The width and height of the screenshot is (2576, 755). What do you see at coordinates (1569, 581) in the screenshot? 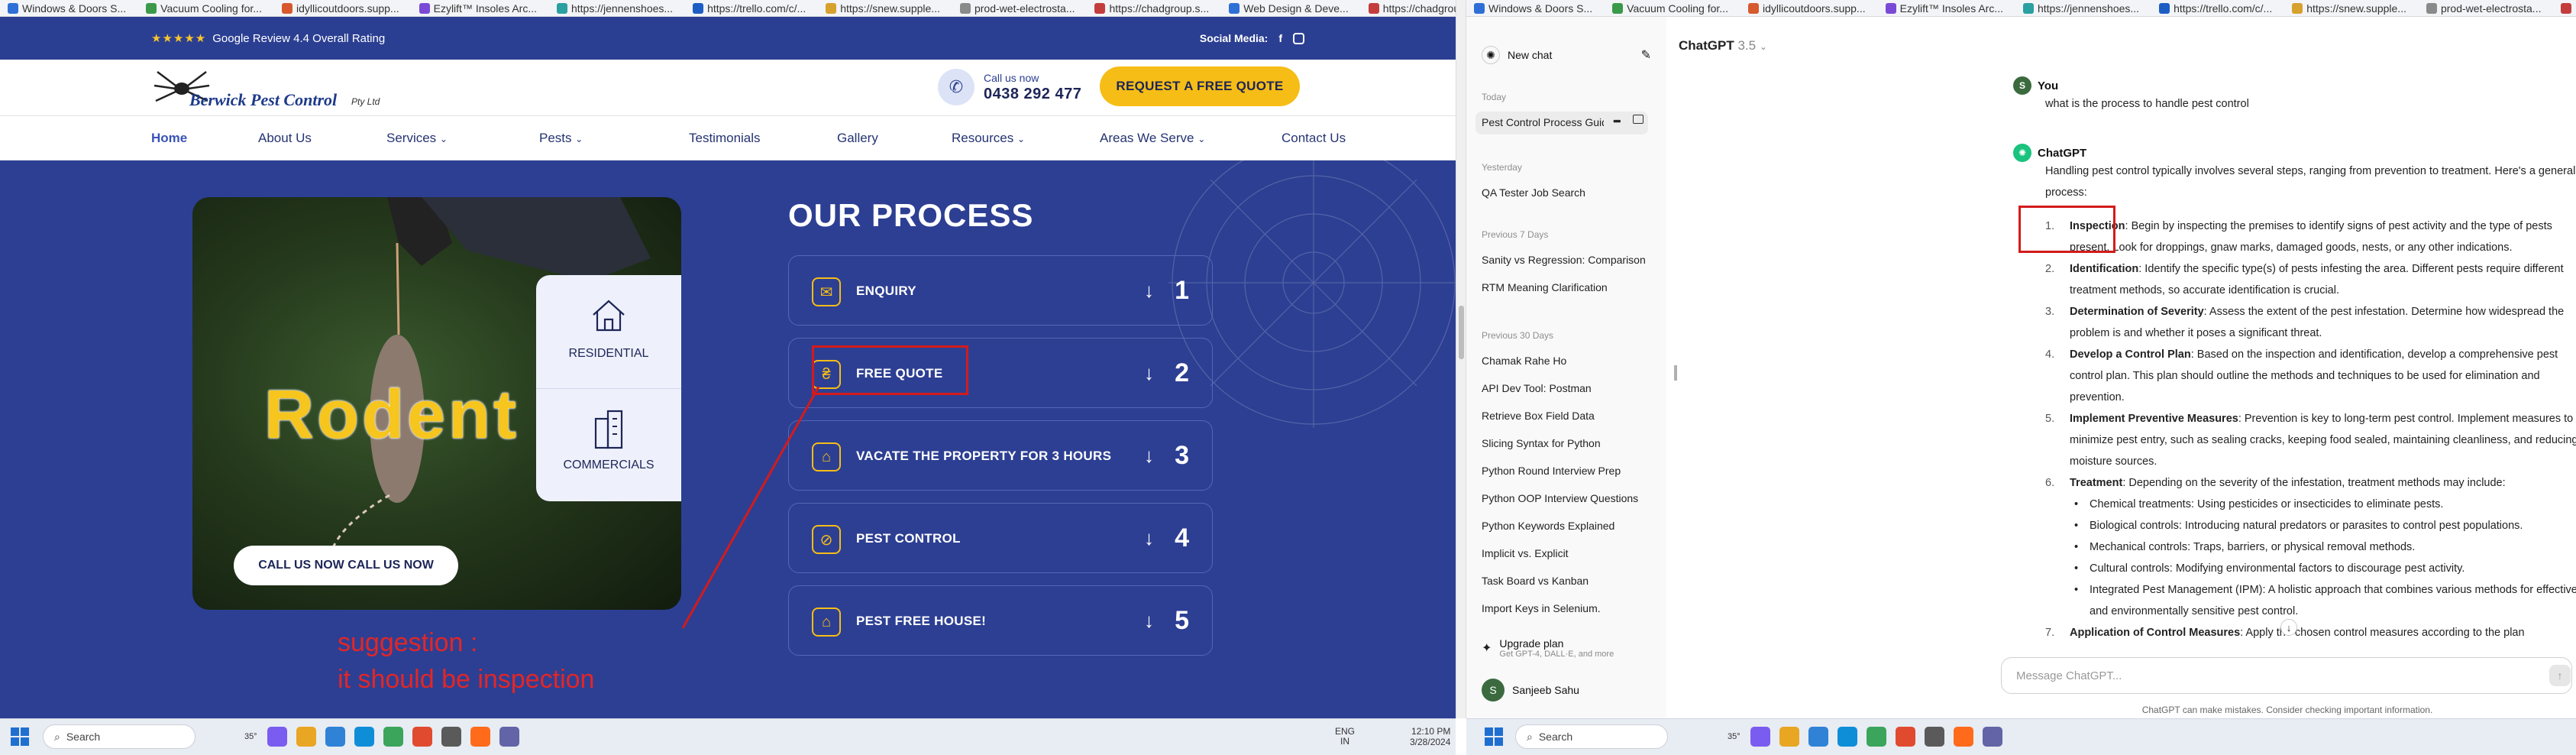
I see `sidebar-chat-item: Task Board vs Kanban` at bounding box center [1569, 581].